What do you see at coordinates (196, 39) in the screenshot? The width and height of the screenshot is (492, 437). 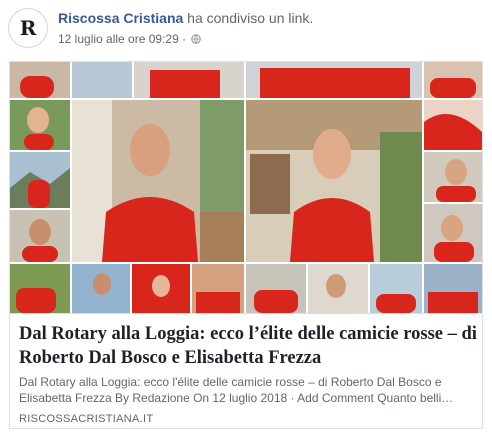 I see `globe-icon` at bounding box center [196, 39].